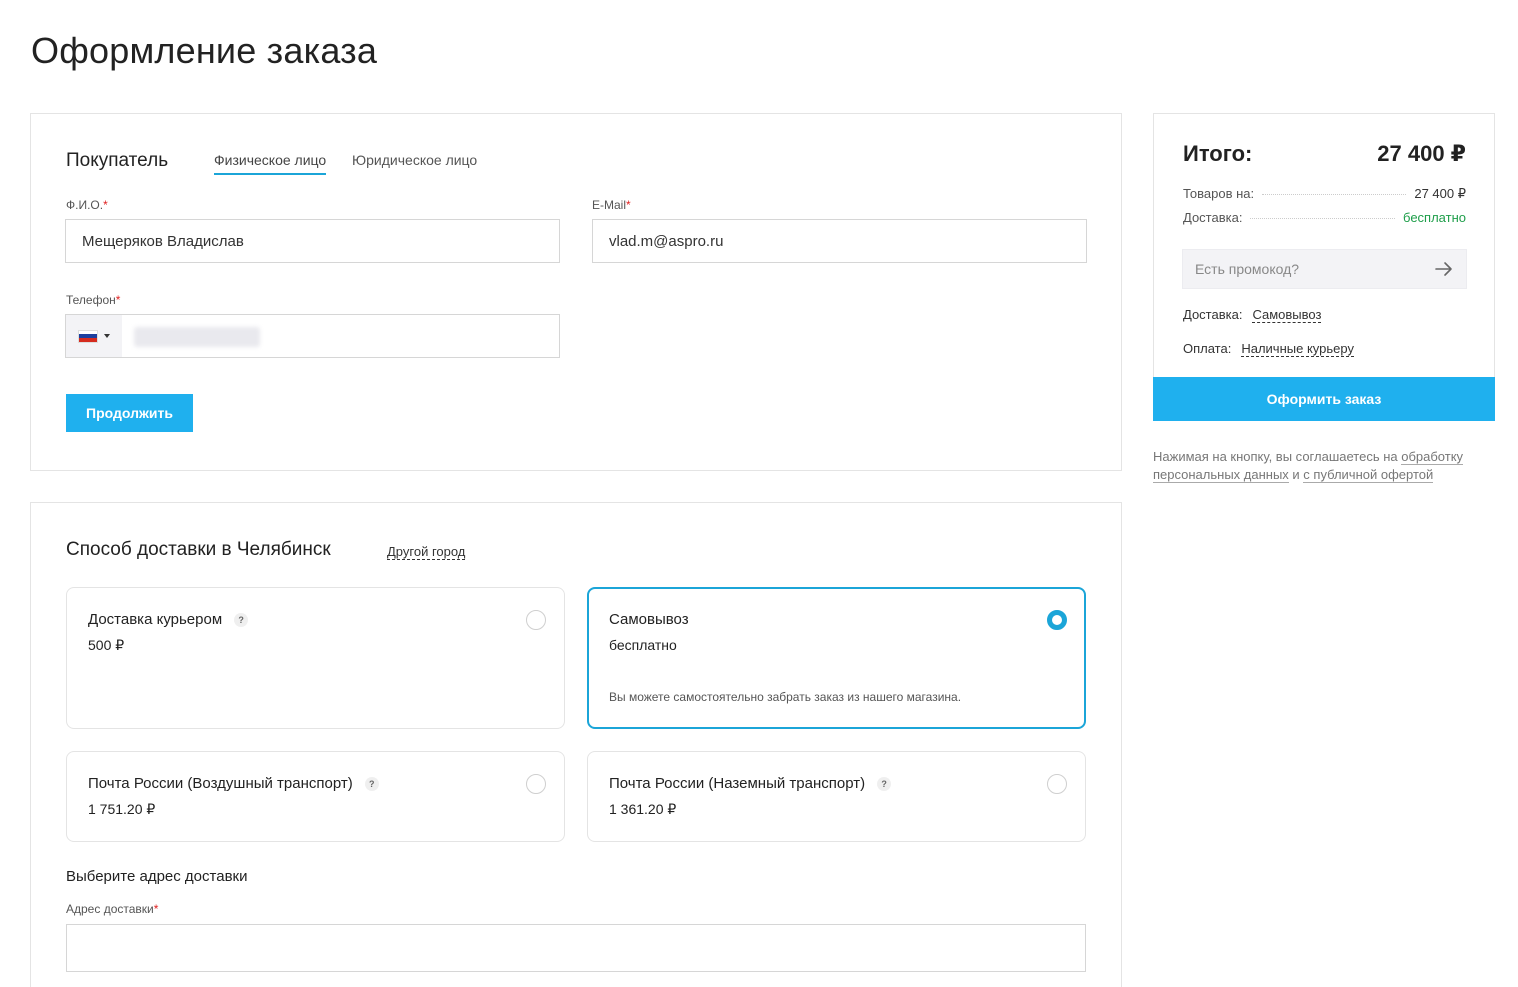 The height and width of the screenshot is (987, 1518). What do you see at coordinates (315, 658) in the screenshot?
I see `delivery-option-courier: Доставка курьером ? 500 ₽` at bounding box center [315, 658].